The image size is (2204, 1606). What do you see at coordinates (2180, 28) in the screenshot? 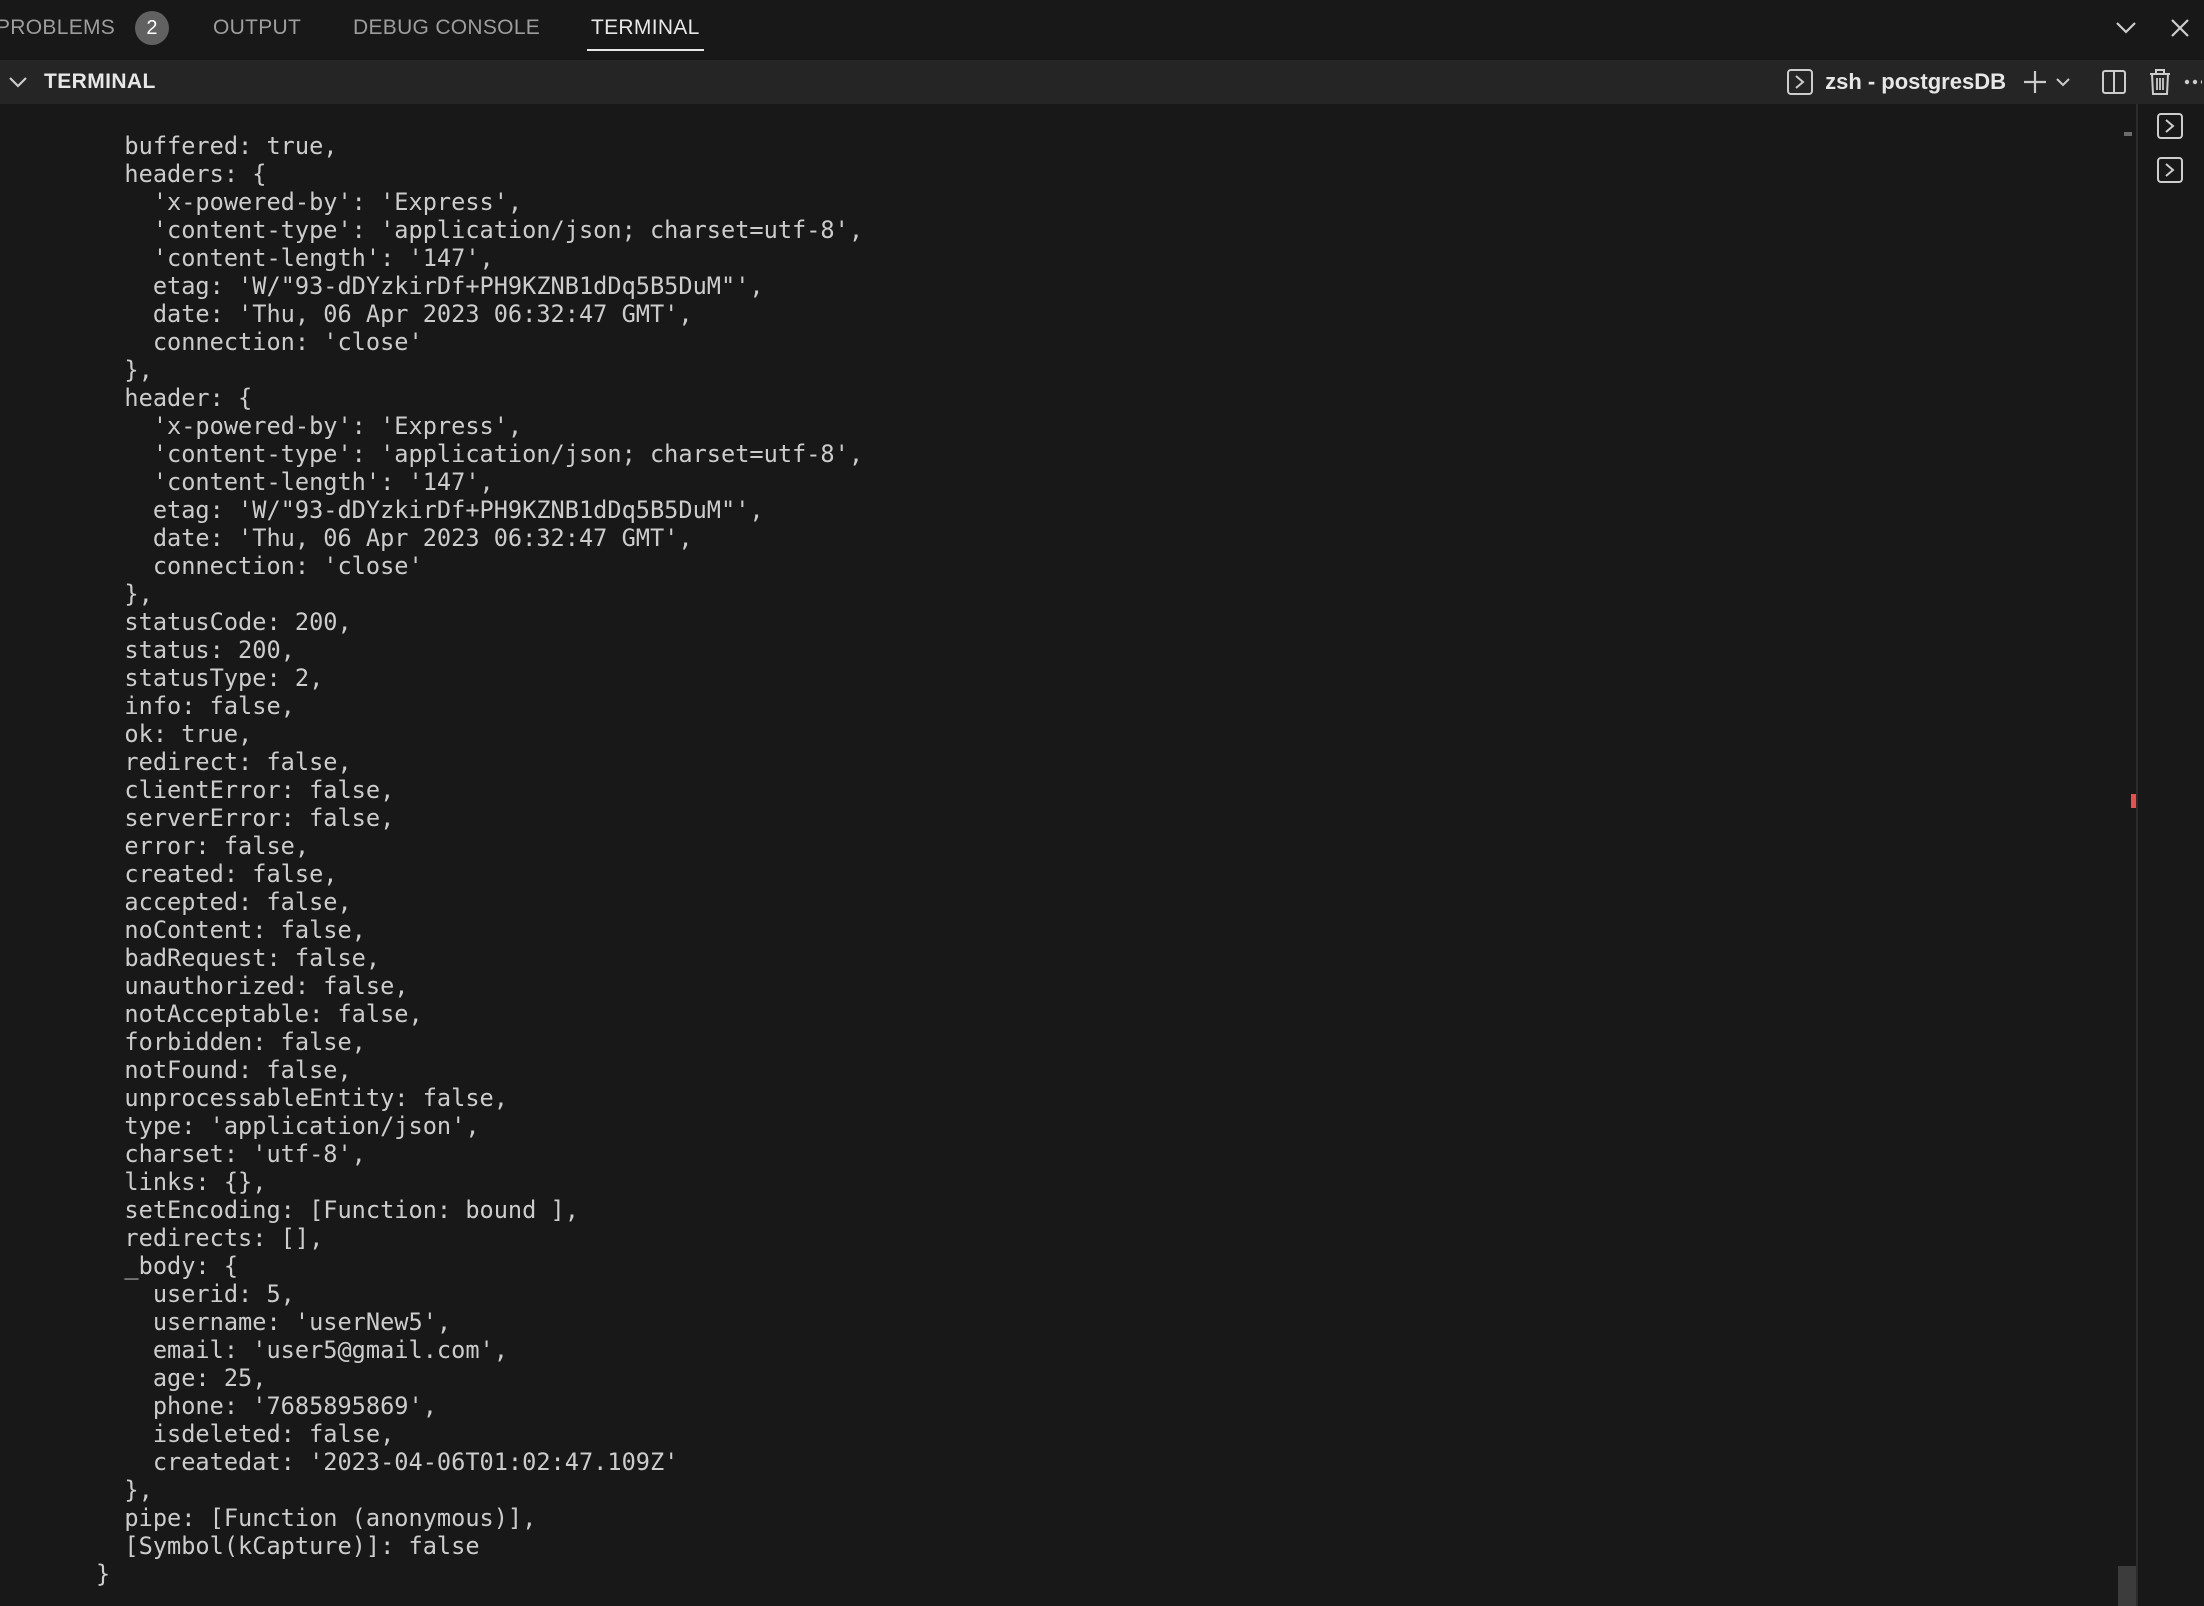
I see `close-icon` at bounding box center [2180, 28].